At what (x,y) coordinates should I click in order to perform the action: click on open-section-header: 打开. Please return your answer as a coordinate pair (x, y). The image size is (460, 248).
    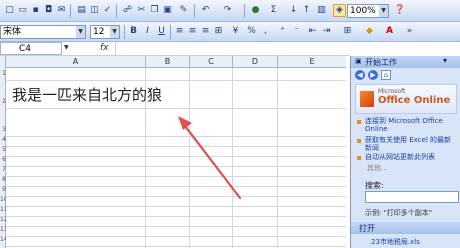
    Looking at the image, I should click on (405, 228).